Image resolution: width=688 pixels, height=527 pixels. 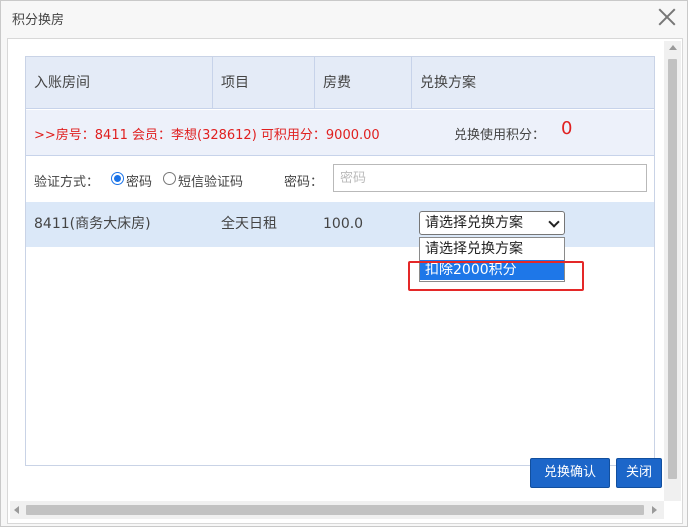 I want to click on verify-row: 验证方式： 密码 短信验证码 密码：, so click(x=340, y=179).